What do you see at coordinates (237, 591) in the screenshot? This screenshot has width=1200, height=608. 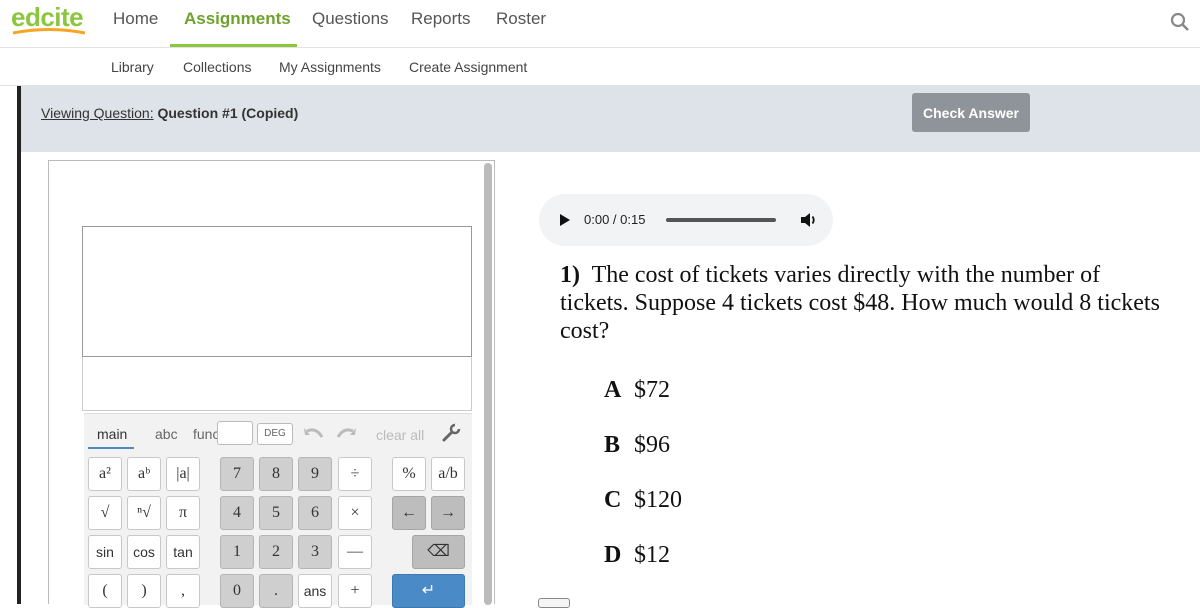 I see `key-0: 0` at bounding box center [237, 591].